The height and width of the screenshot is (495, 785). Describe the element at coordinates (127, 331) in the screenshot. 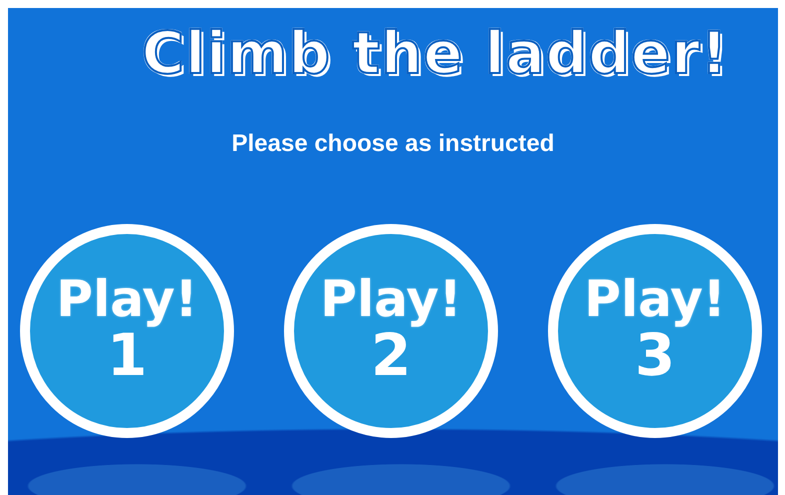

I see `play-level-button: Play! 1` at that location.